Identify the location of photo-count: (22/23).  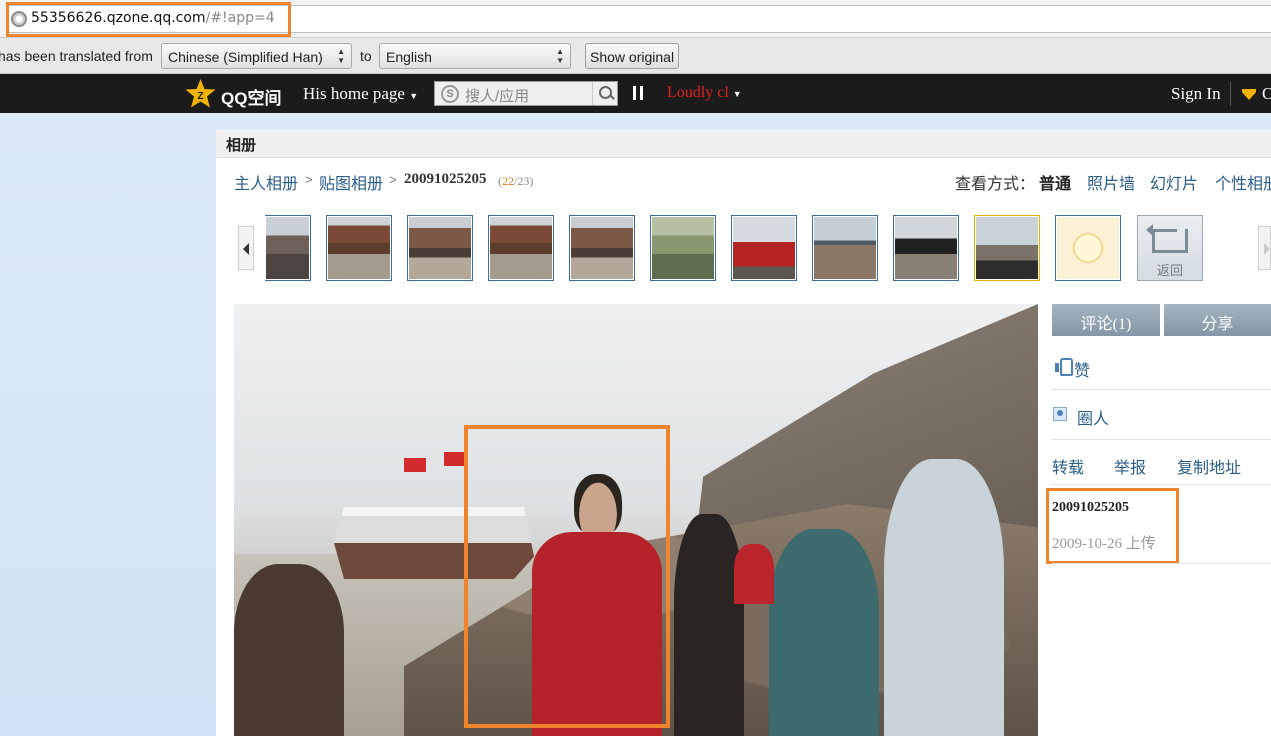
(515, 181).